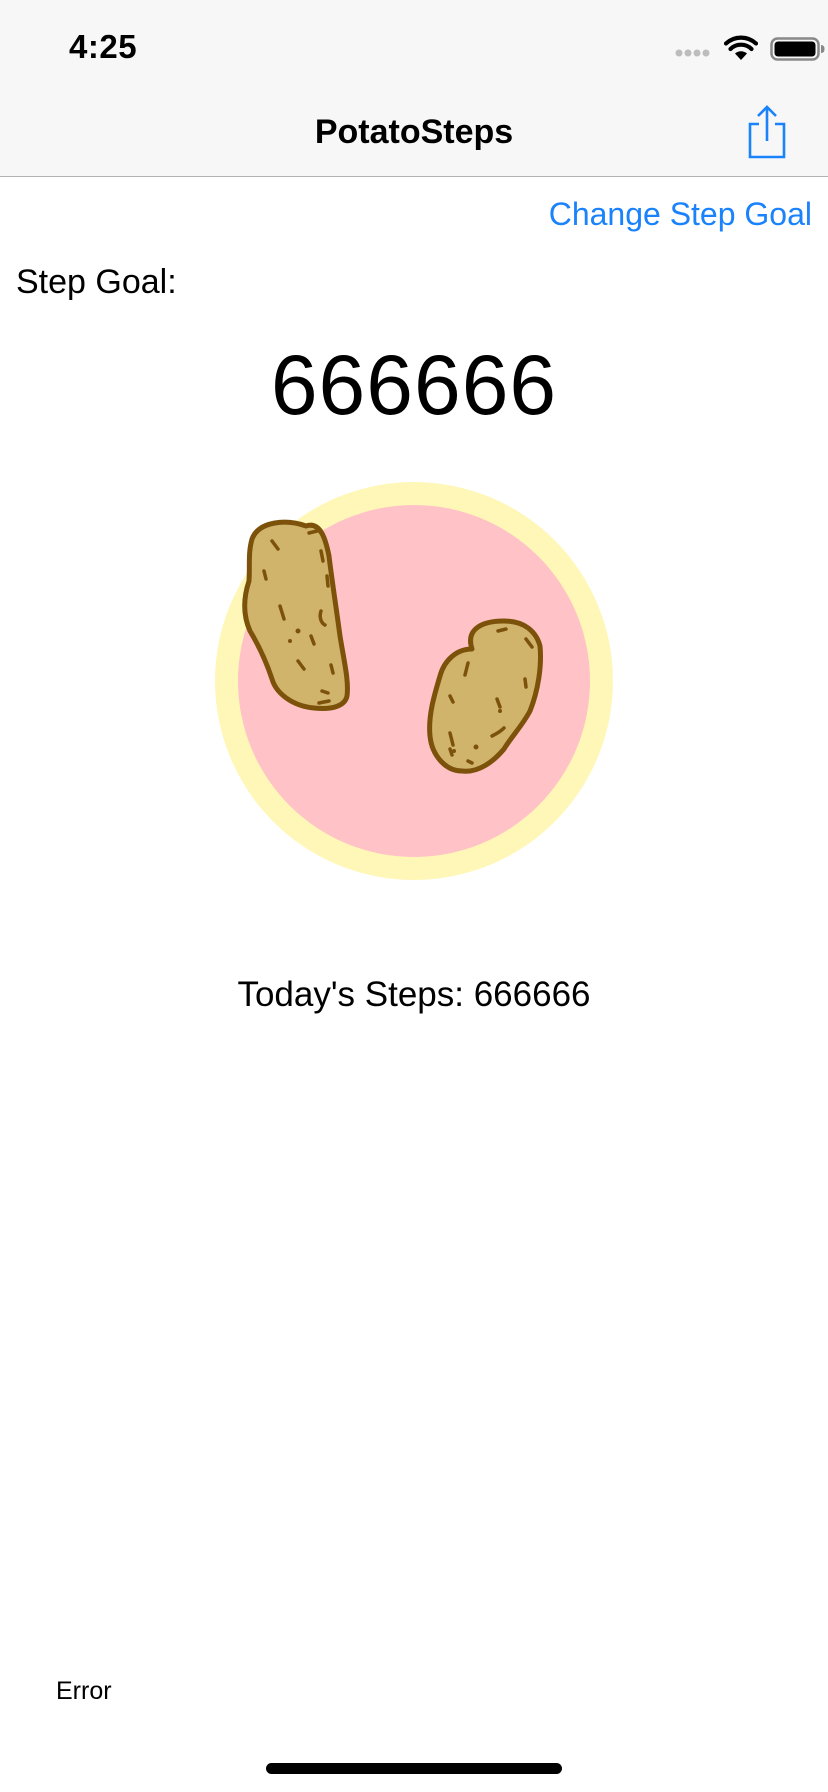  Describe the element at coordinates (84, 1691) in the screenshot. I see `error-label: Error` at that location.